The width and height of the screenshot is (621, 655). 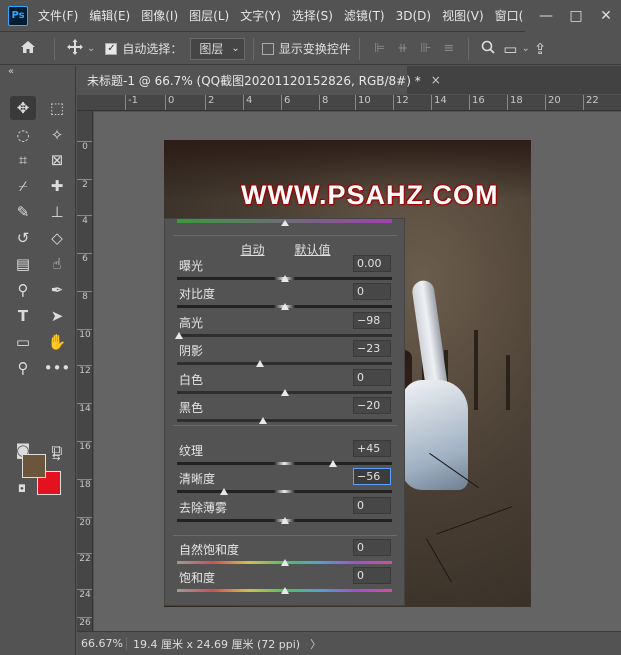 I want to click on magic-wand-tool-icon: ✧, so click(x=57, y=135).